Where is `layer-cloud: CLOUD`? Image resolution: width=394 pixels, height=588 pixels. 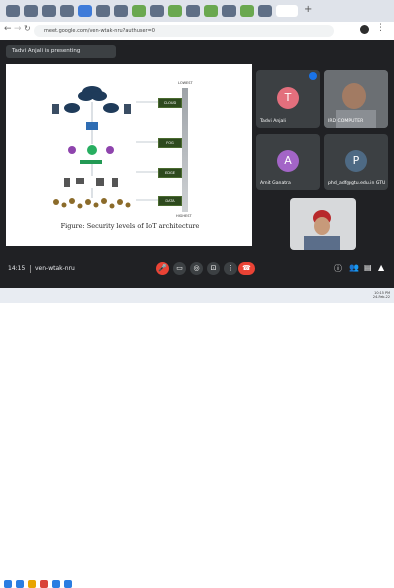
layer-cloud: CLOUD is located at coordinates (170, 103).